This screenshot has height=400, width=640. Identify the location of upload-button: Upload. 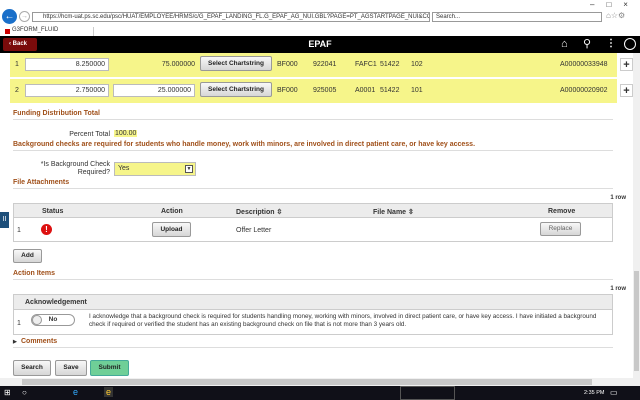
(171, 229).